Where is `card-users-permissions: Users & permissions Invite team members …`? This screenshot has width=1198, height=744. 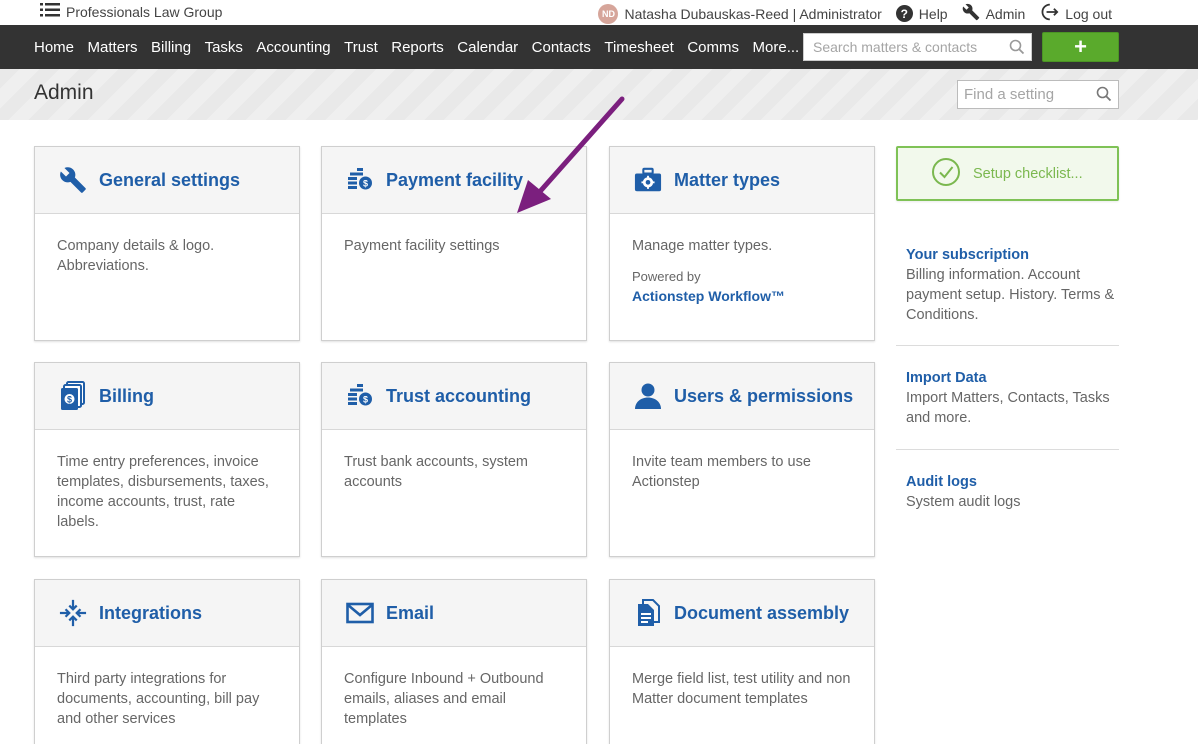 card-users-permissions: Users & permissions Invite team members … is located at coordinates (742, 459).